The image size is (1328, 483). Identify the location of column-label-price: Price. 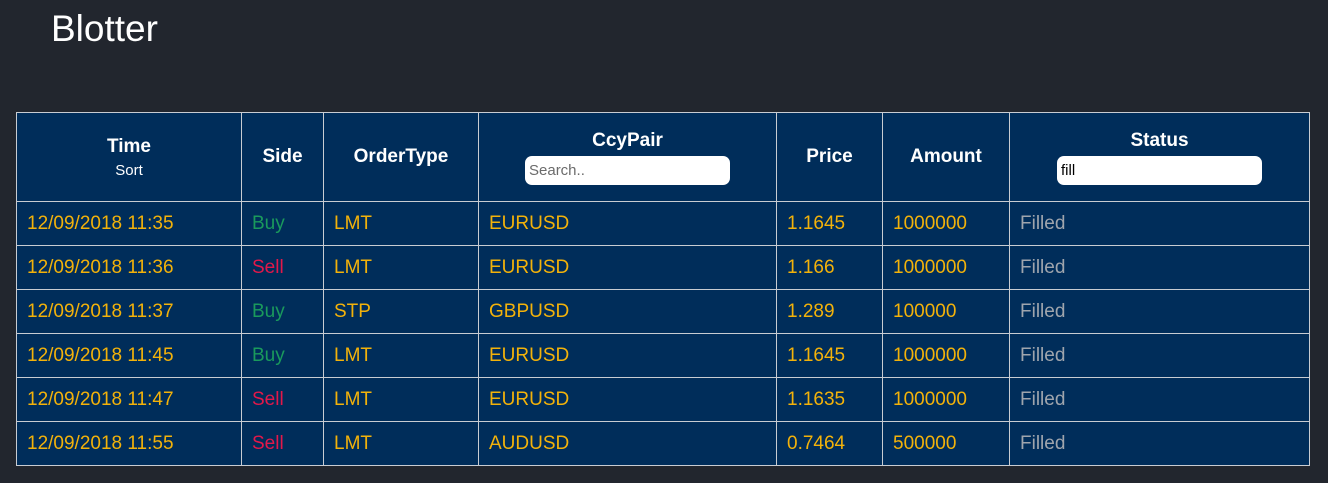
(829, 156).